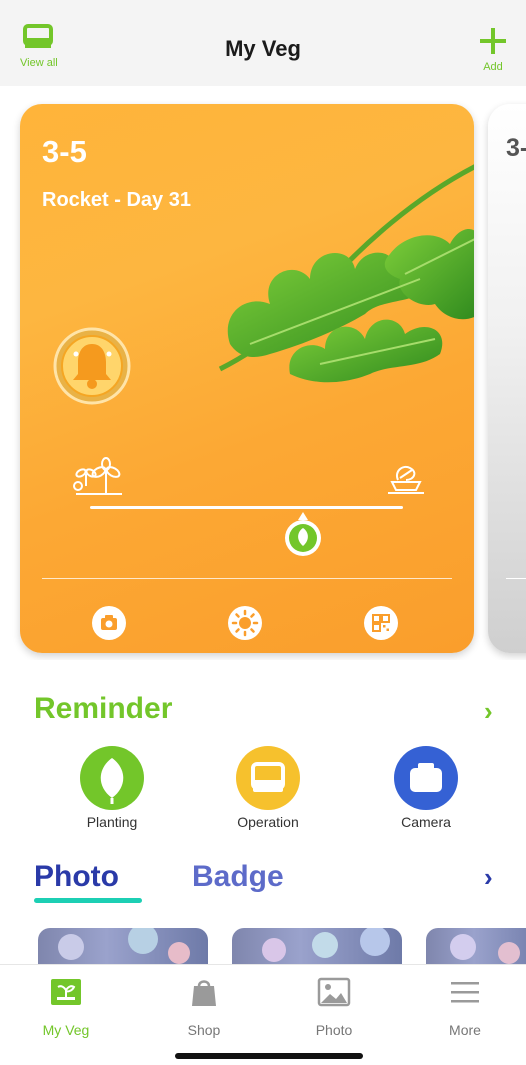  I want to click on bell-icon, so click(92, 366).